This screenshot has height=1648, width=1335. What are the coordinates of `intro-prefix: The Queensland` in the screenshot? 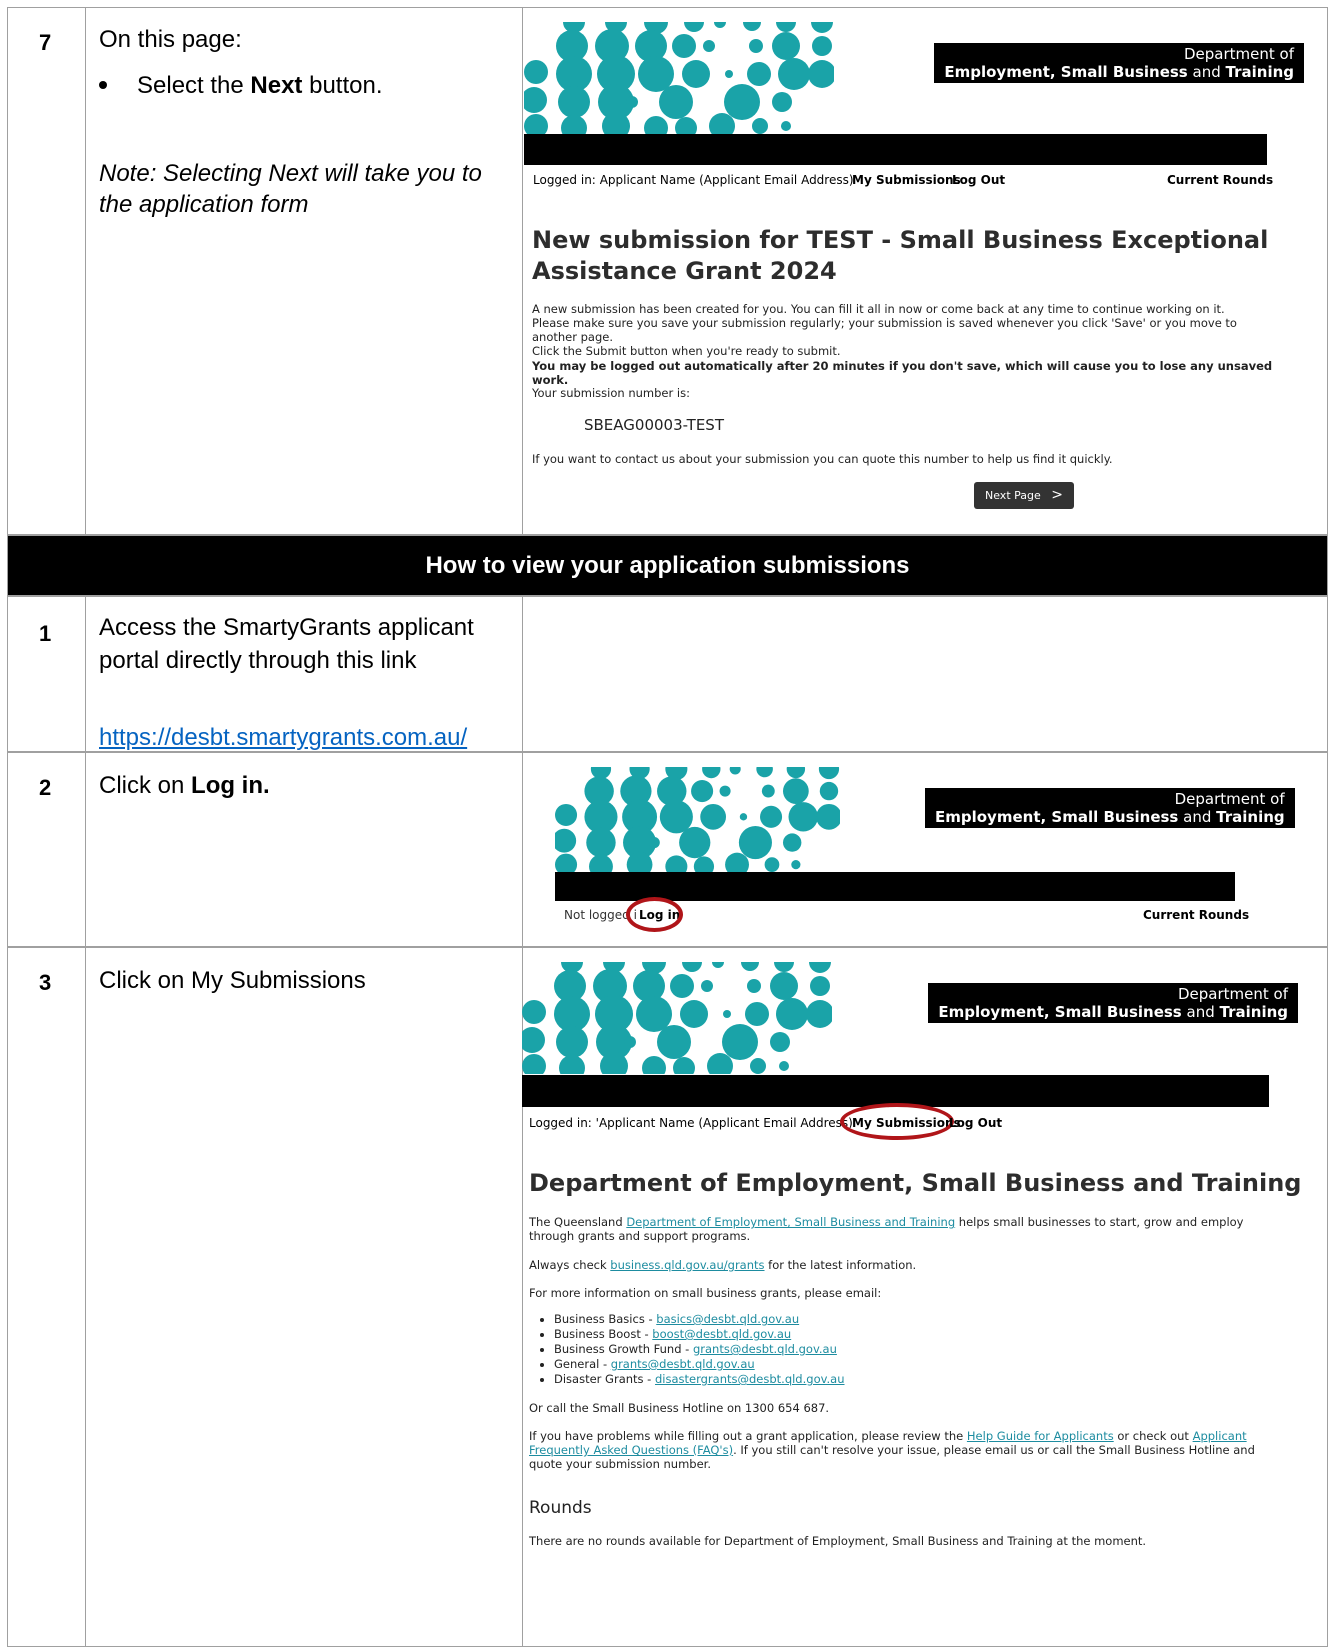 It's located at (578, 1222).